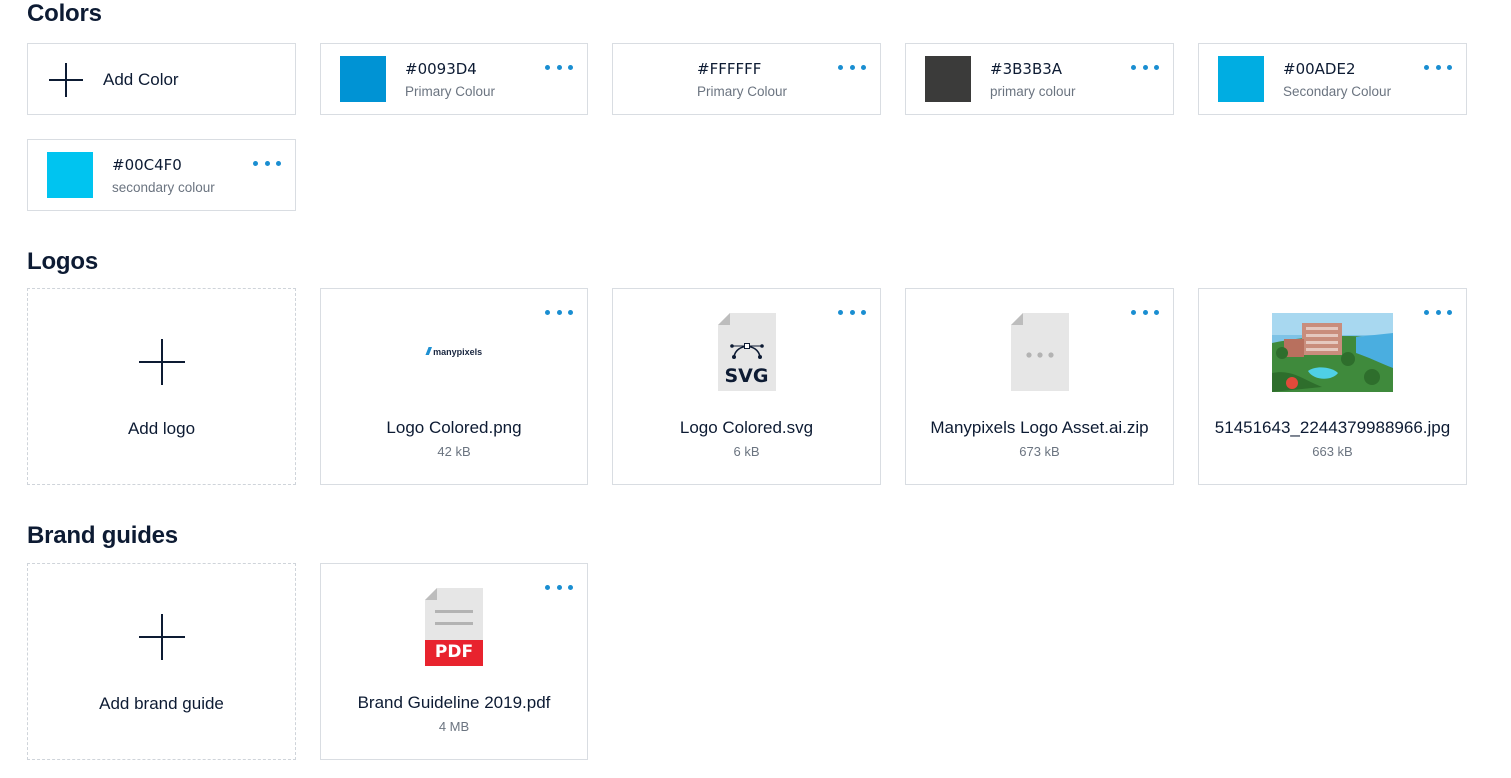  What do you see at coordinates (1332, 79) in the screenshot?
I see `color-card: #00ADE2 Secondary Colour` at bounding box center [1332, 79].